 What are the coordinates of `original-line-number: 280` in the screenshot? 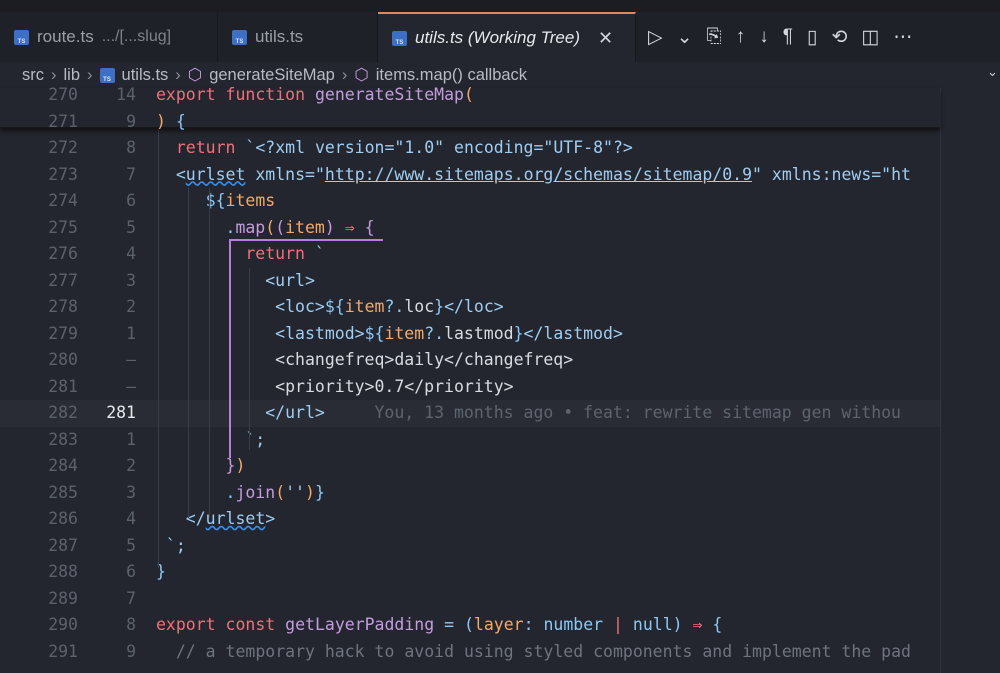 It's located at (63, 359).